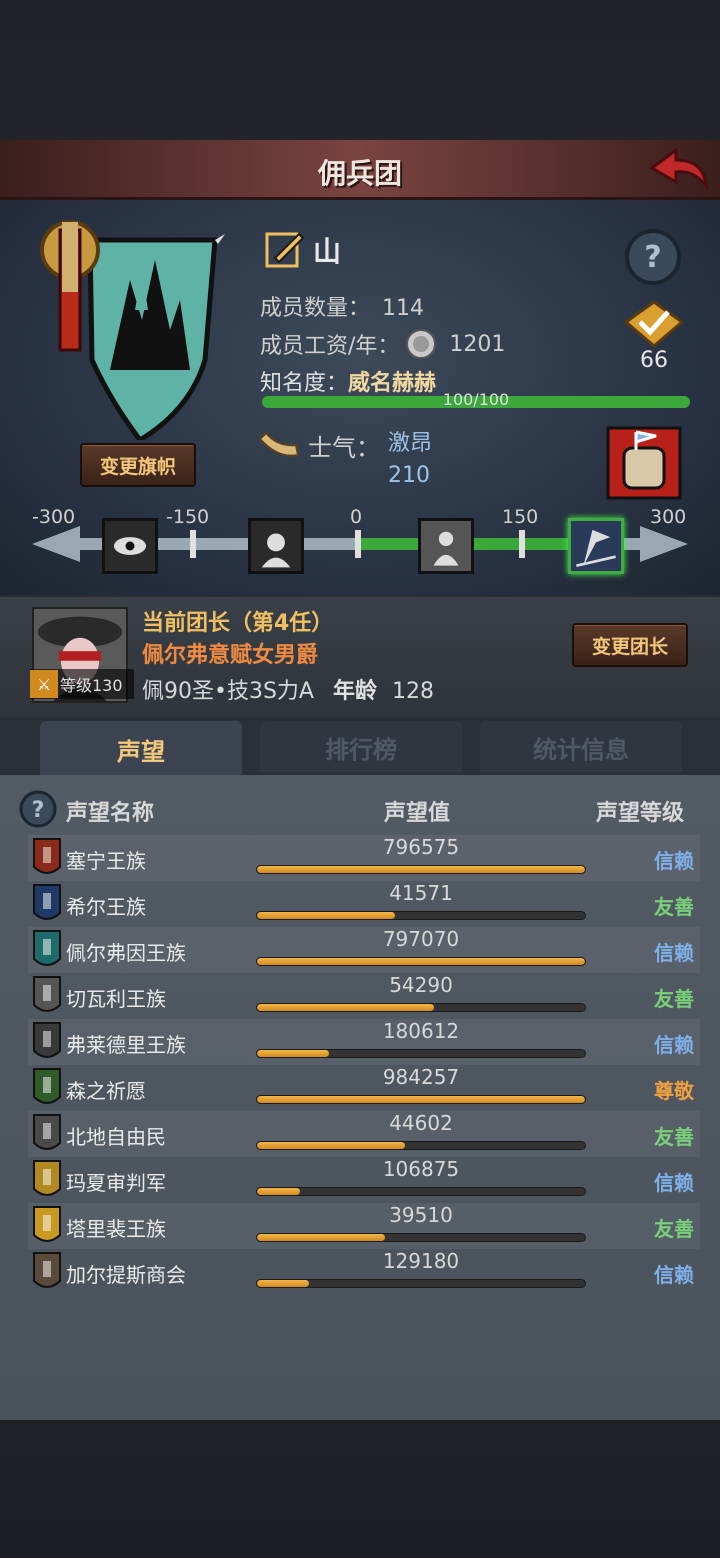 The image size is (720, 1558). Describe the element at coordinates (138, 465) in the screenshot. I see `change-banner-button: 变更旗帜` at that location.